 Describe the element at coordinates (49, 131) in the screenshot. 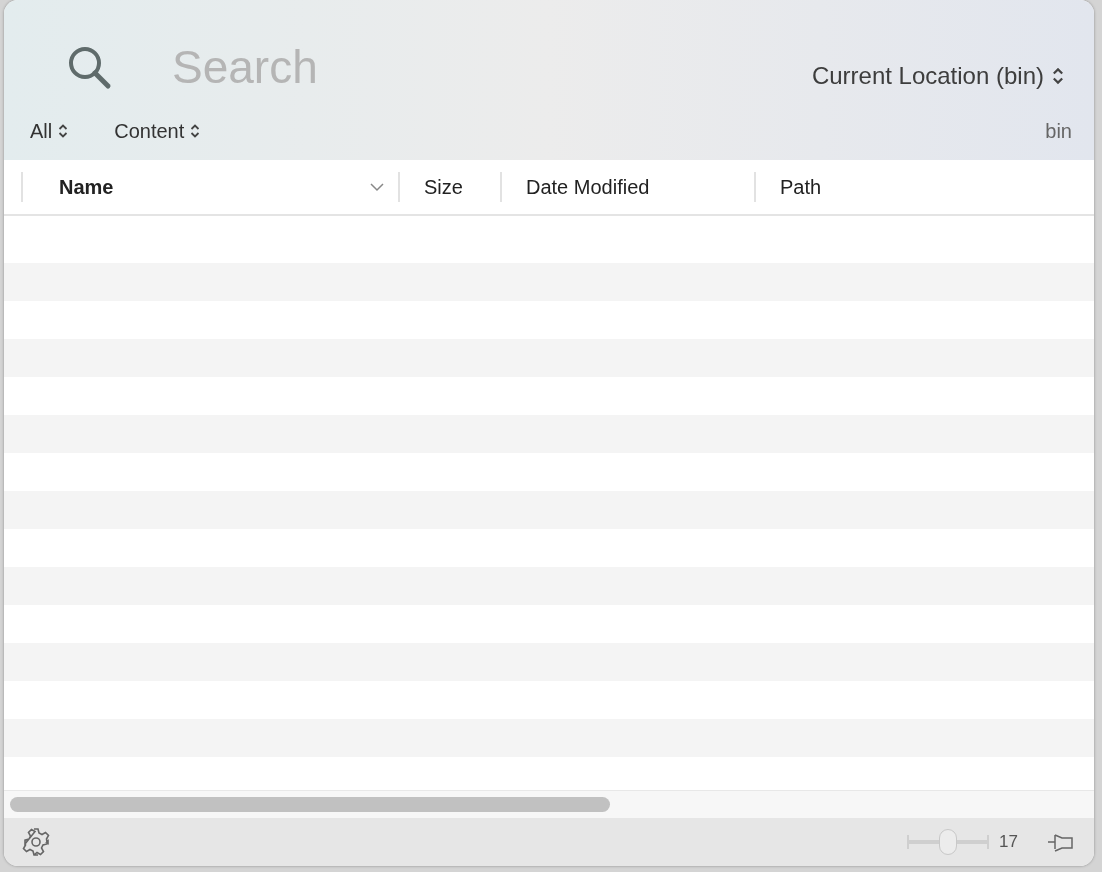

I see `filter-popup: All` at that location.